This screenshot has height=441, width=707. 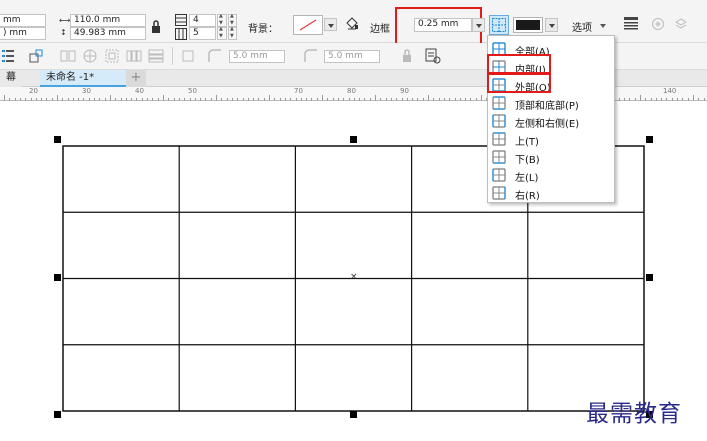 What do you see at coordinates (551, 193) in the screenshot?
I see `border-option-right: 右(R)` at bounding box center [551, 193].